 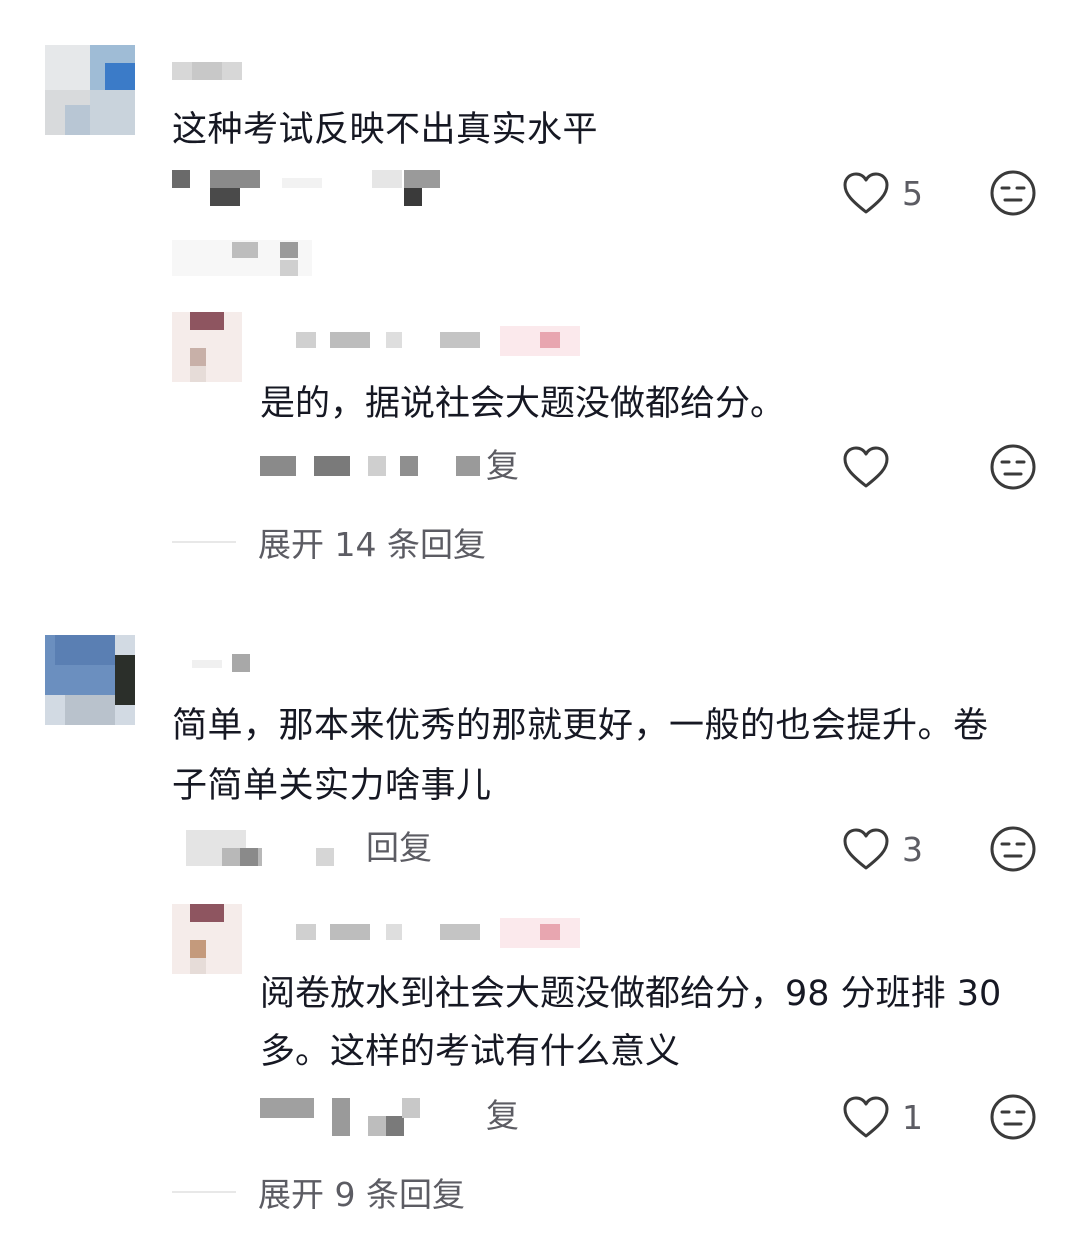 I want to click on expand-replies-label: 展开 9 条回复, so click(x=361, y=1194).